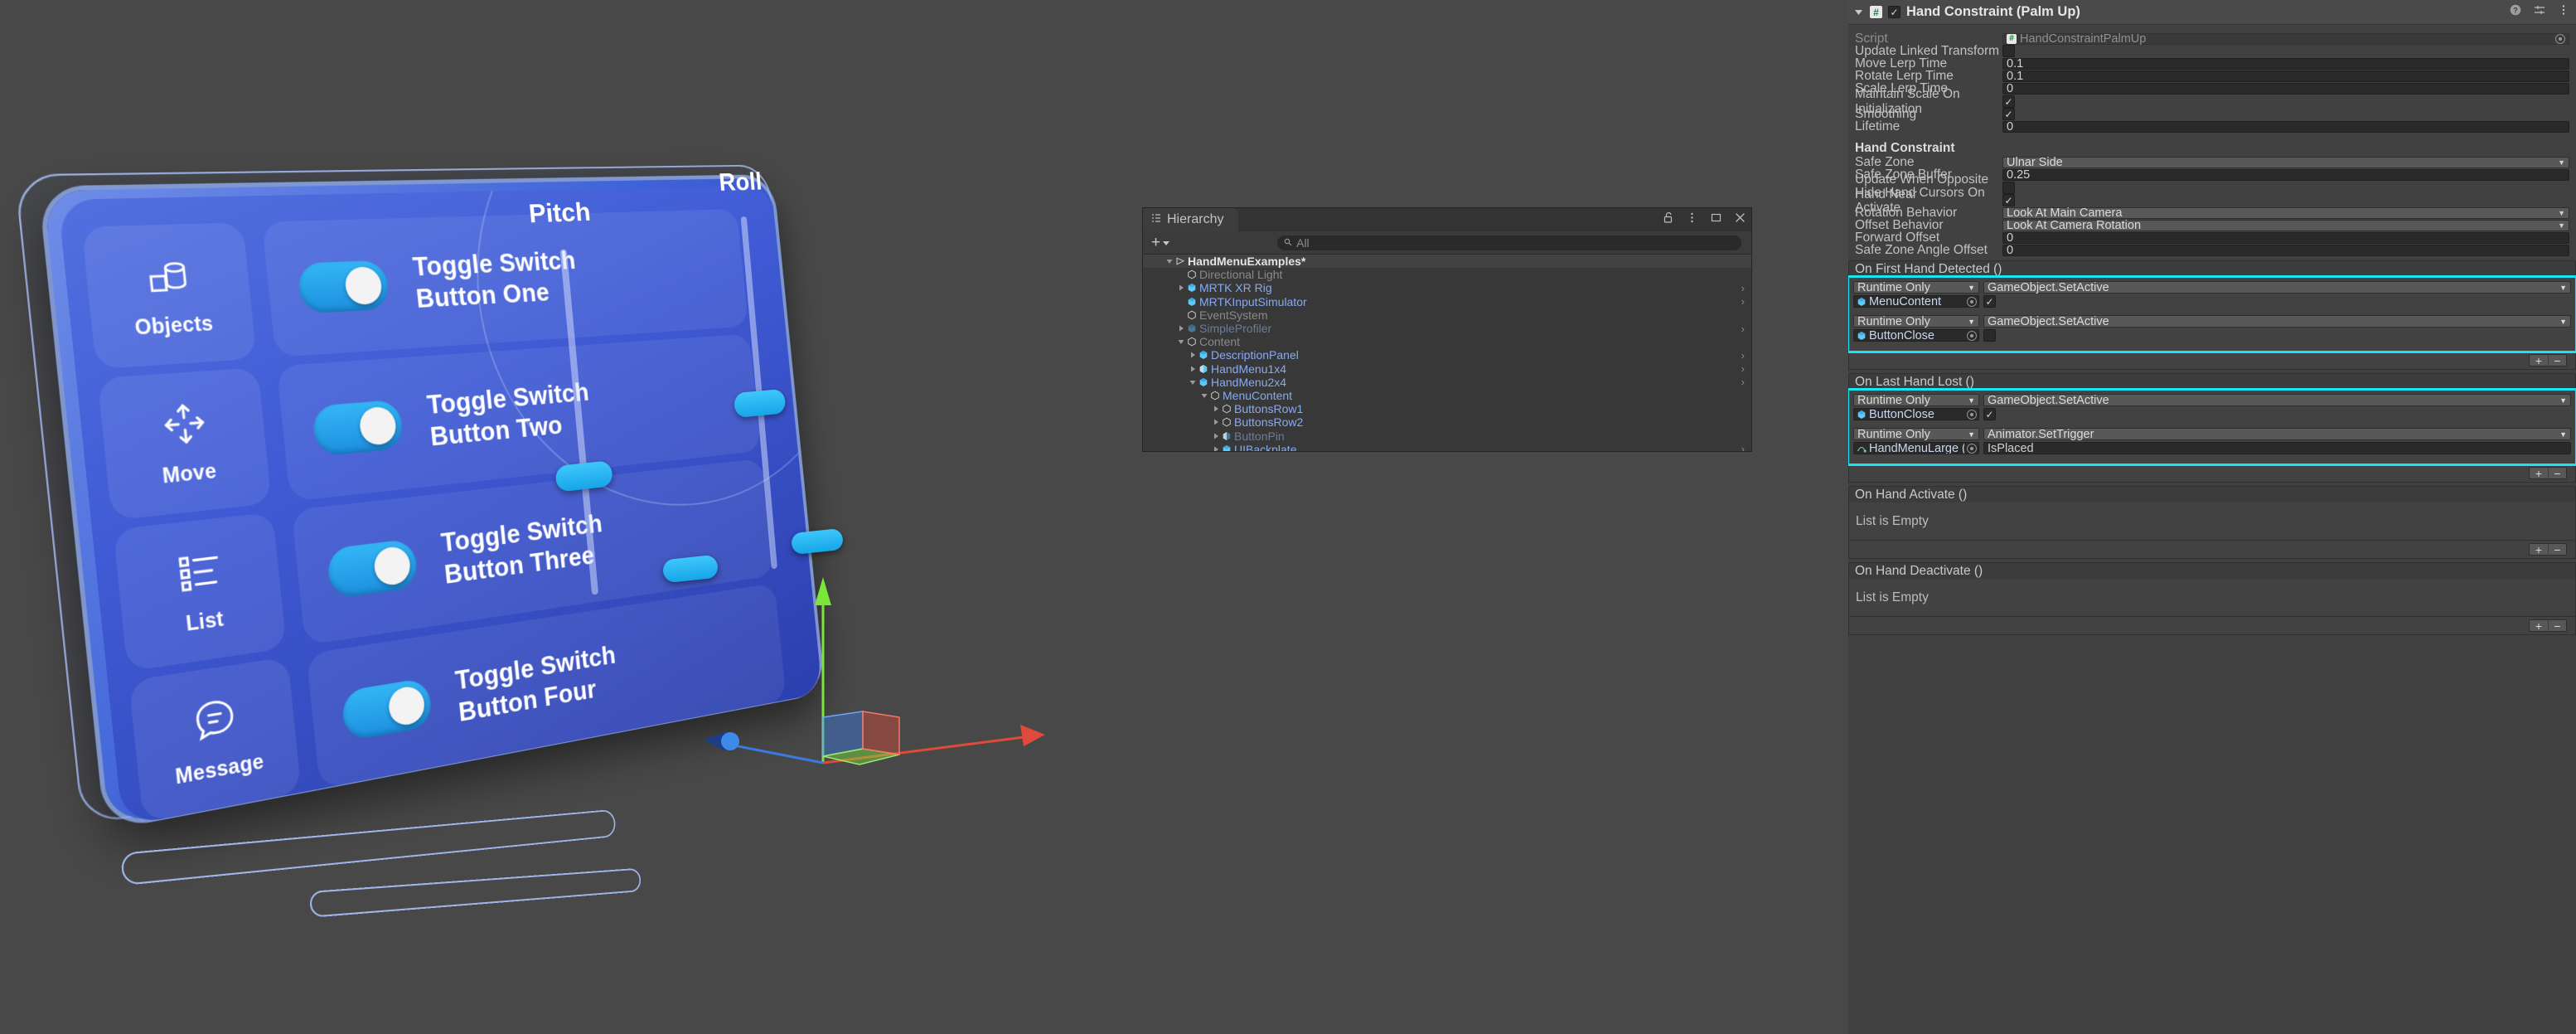 Image resolution: width=2576 pixels, height=1034 pixels. What do you see at coordinates (169, 296) in the screenshot?
I see `menu-button-objects: Objects` at bounding box center [169, 296].